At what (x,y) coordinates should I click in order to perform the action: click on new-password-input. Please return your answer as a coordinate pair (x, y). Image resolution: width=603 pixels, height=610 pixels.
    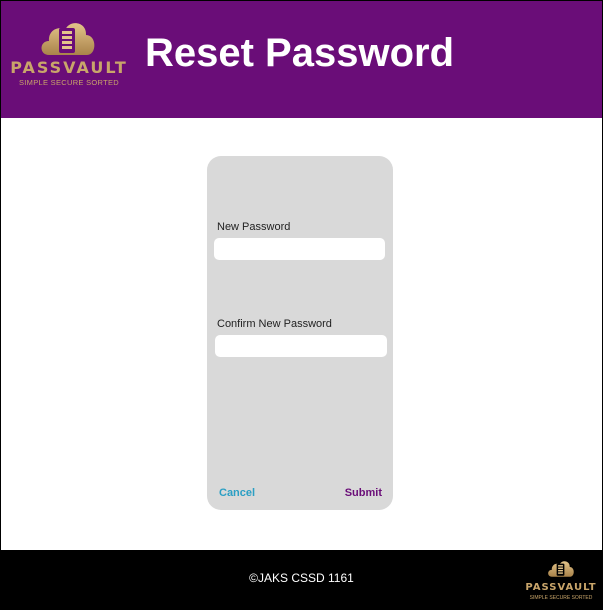
    Looking at the image, I should click on (299, 249).